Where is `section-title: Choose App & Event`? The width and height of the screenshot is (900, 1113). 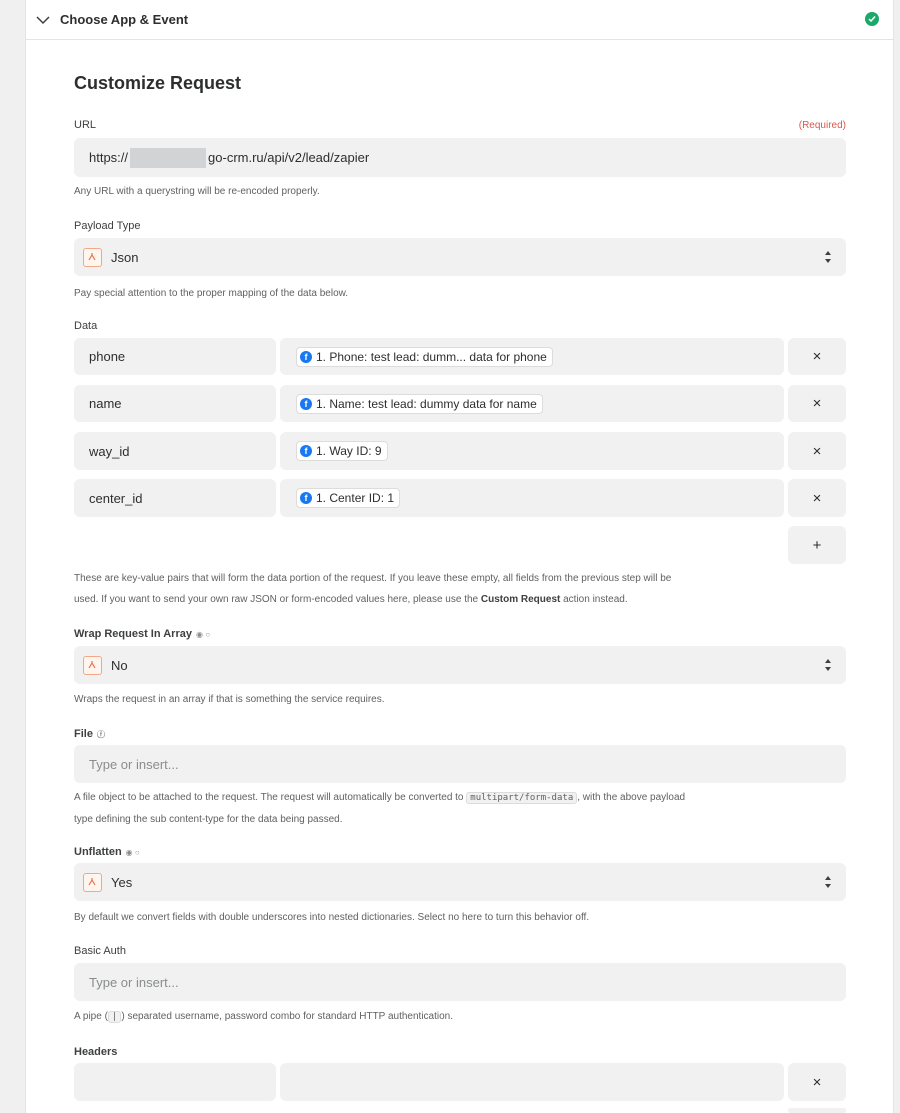 section-title: Choose App & Event is located at coordinates (124, 19).